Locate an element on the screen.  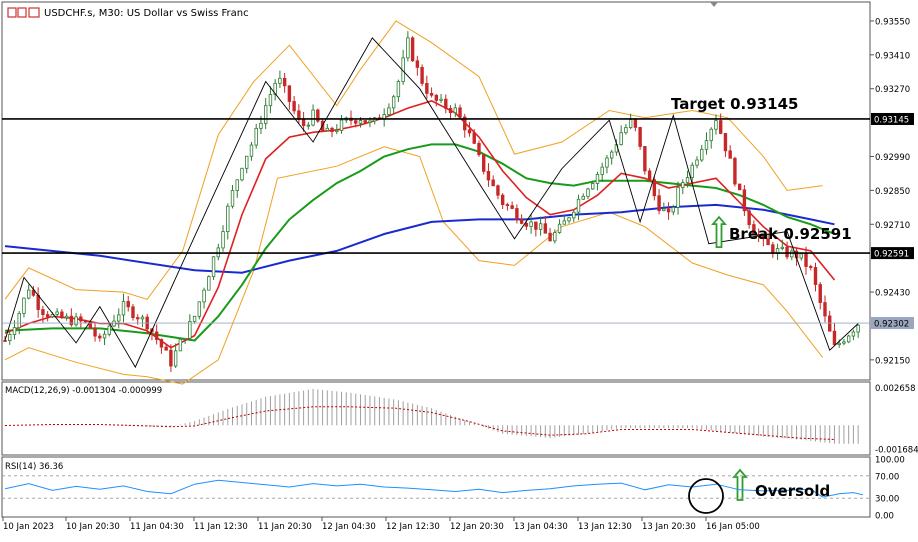
target-annotation: Target 0.93145 is located at coordinates (734, 104).